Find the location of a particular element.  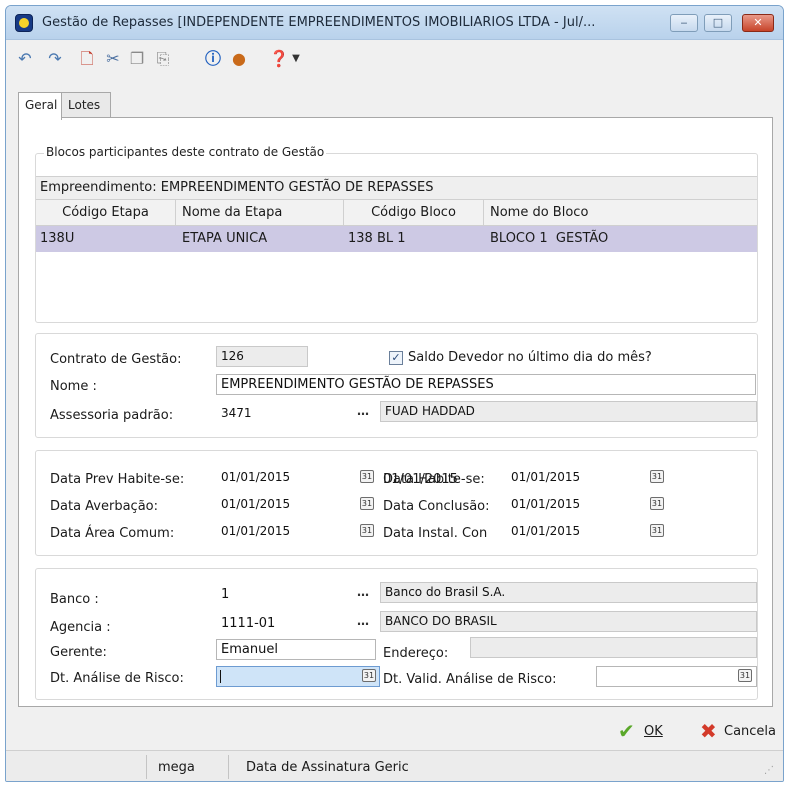

nome-field: EMPREENDIMENTO GESTÃO DE REPASSES is located at coordinates (486, 384).